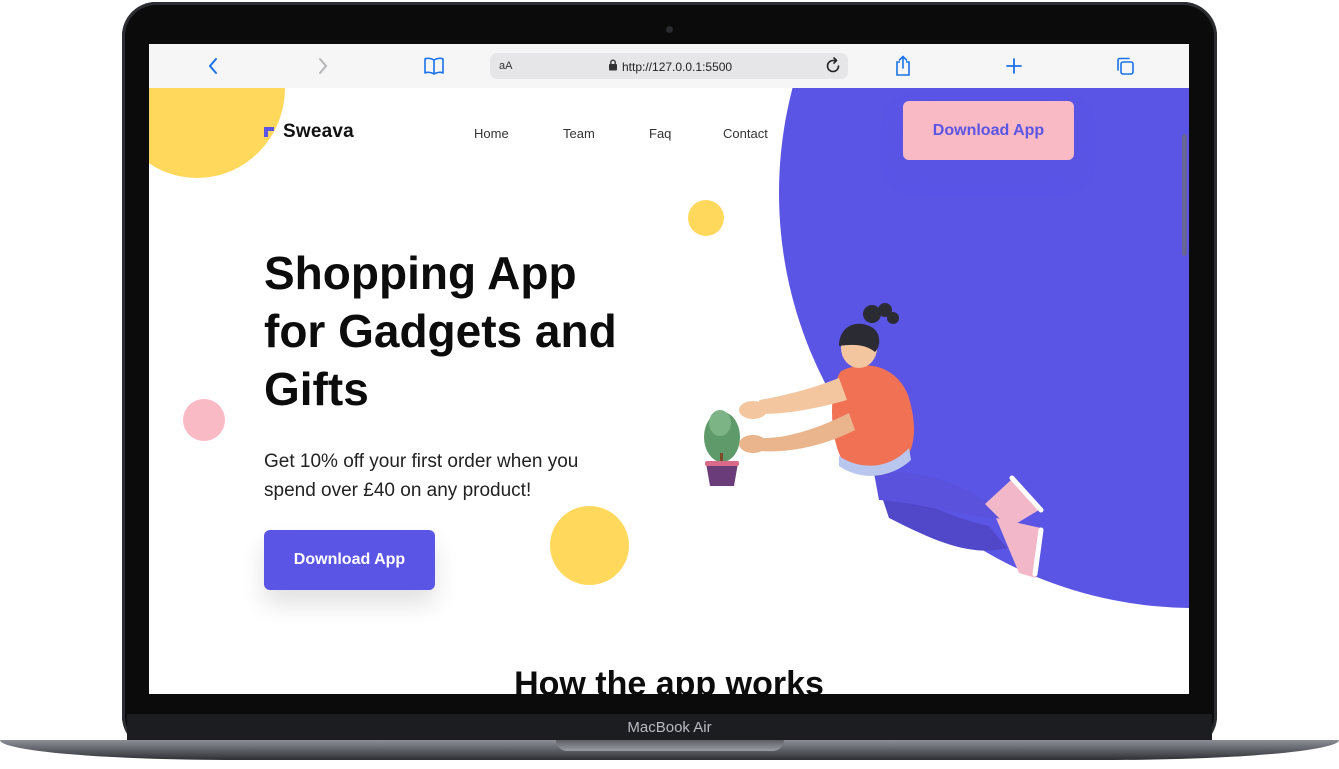 This screenshot has height=769, width=1339. I want to click on nav-link-team: Team, so click(579, 133).